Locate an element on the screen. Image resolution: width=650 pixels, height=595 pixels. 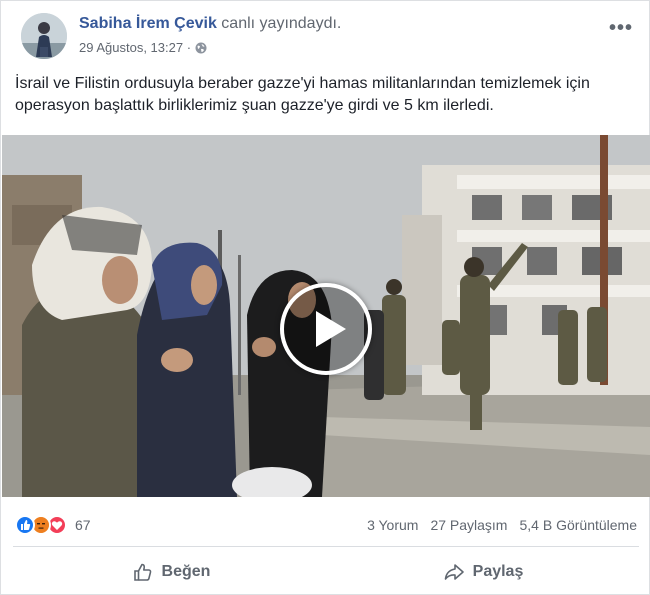
like-label: Beğen is located at coordinates (186, 571).